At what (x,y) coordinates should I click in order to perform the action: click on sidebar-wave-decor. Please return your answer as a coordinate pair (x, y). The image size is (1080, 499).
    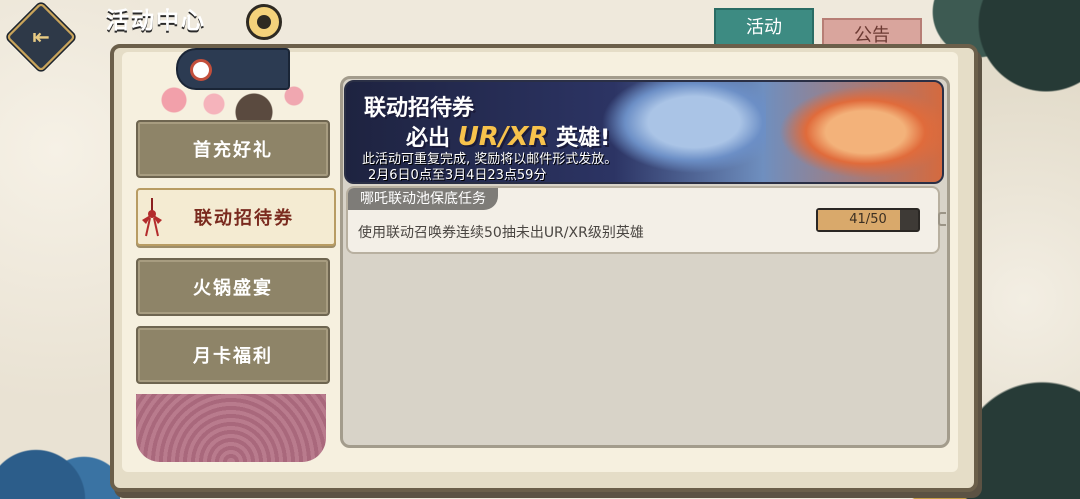
    Looking at the image, I should click on (231, 428).